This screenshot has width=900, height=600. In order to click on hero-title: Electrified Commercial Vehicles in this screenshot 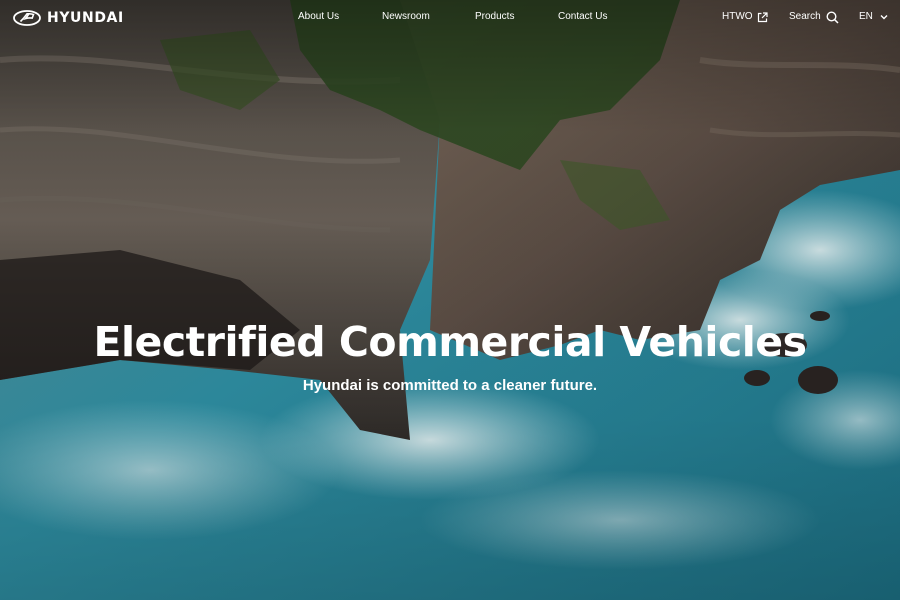, I will do `click(450, 342)`.